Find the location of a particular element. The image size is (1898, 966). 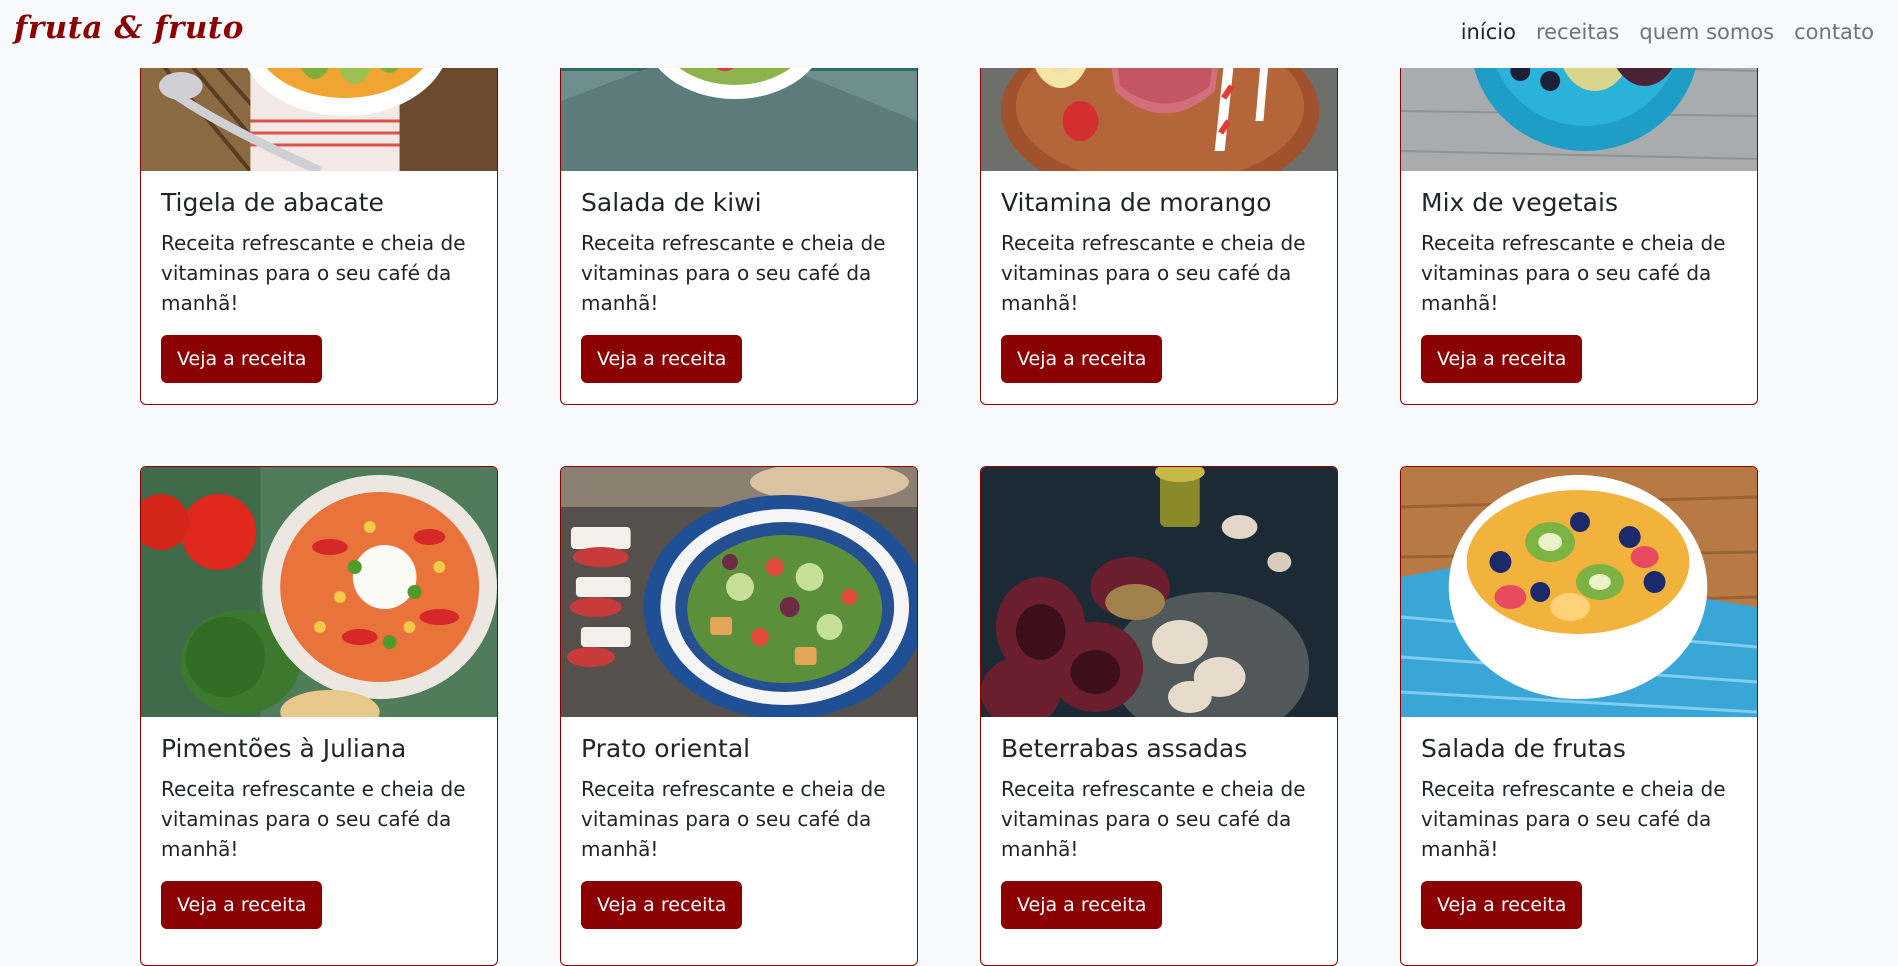

recipe-title: Pimentões à Juliana is located at coordinates (284, 748).